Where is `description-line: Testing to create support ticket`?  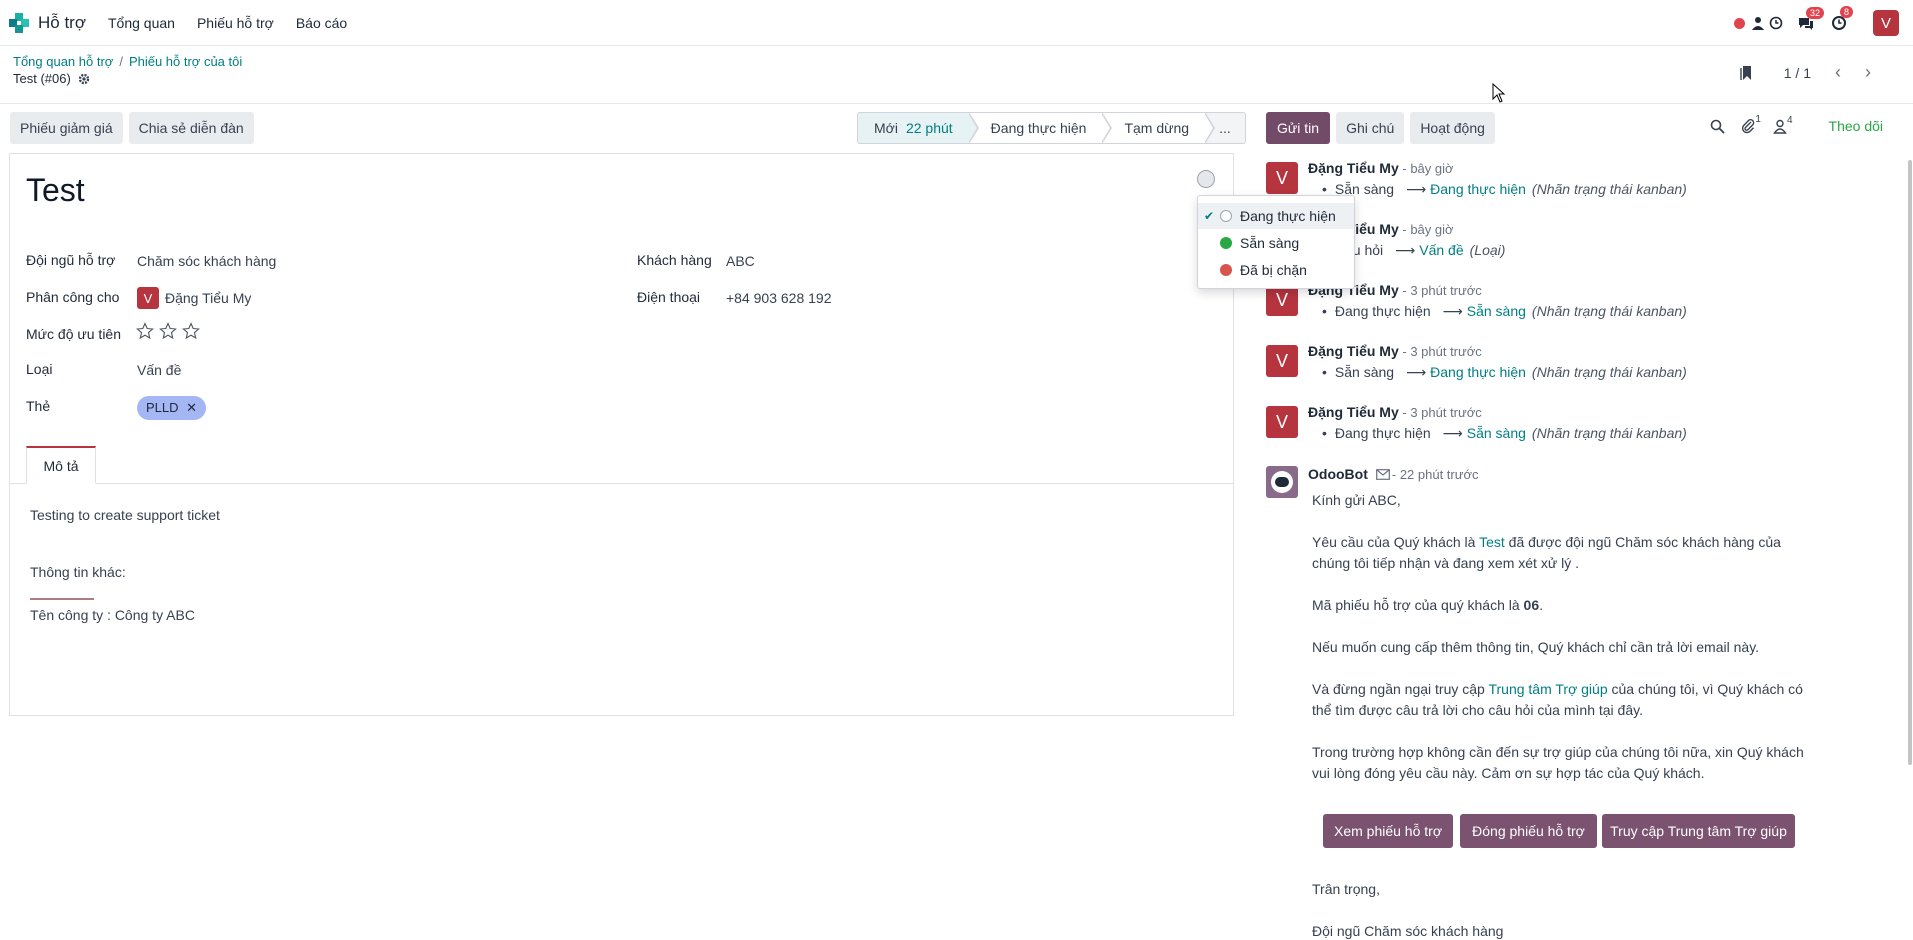
description-line: Testing to create support ticket is located at coordinates (125, 515).